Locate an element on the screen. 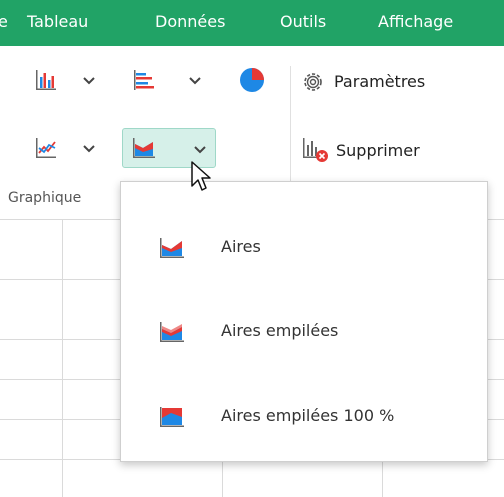 The image size is (504, 497). stacked-area-chart-icon is located at coordinates (172, 332).